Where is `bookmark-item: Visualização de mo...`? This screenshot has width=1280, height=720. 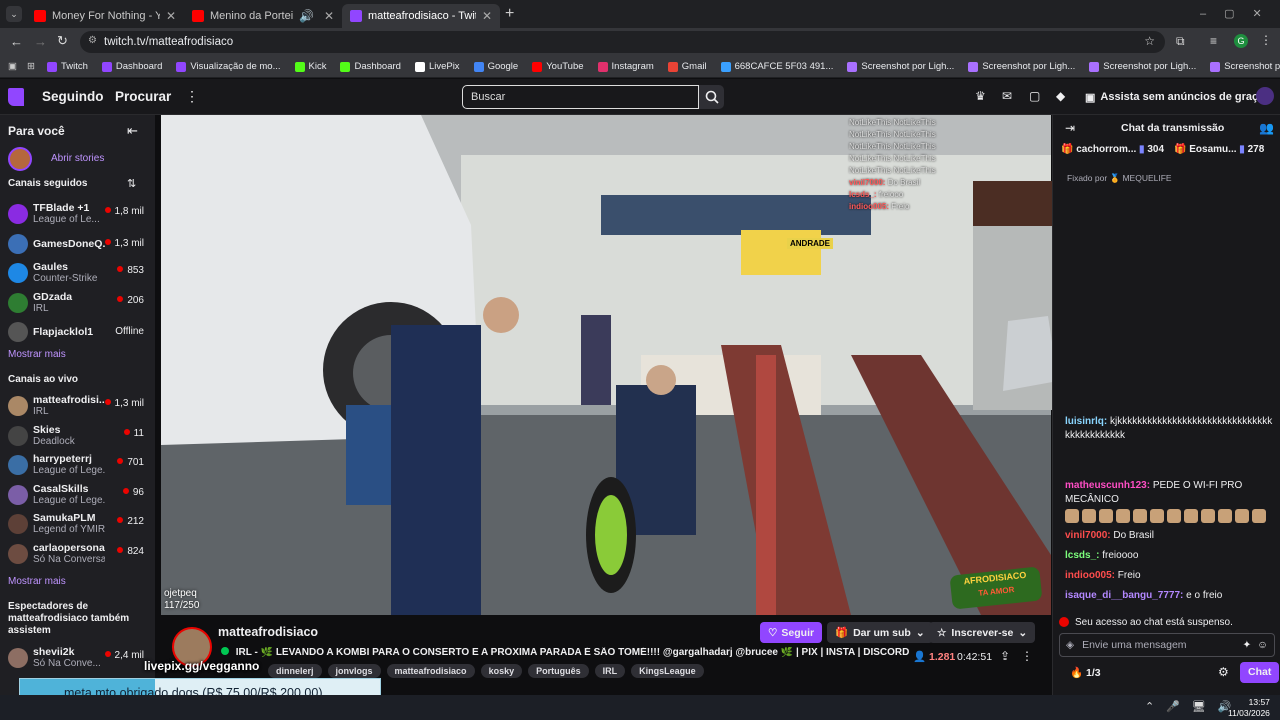
bookmark-item: Visualização de mo... is located at coordinates (228, 66).